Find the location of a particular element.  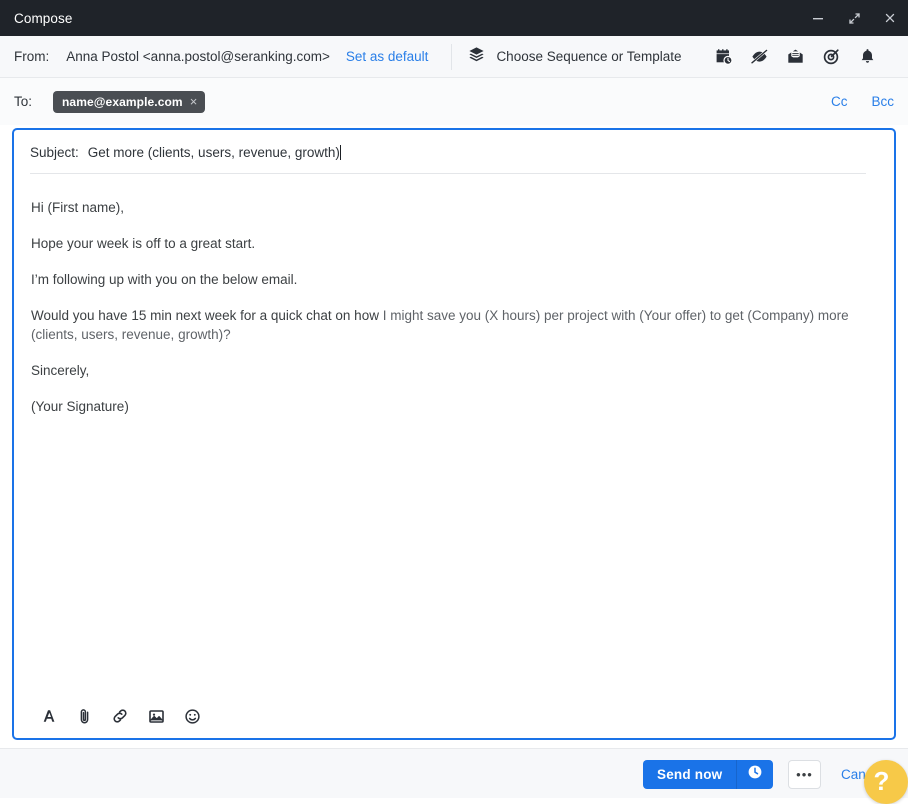

choose-sequence-button: Choose Sequence or Template is located at coordinates (575, 57).